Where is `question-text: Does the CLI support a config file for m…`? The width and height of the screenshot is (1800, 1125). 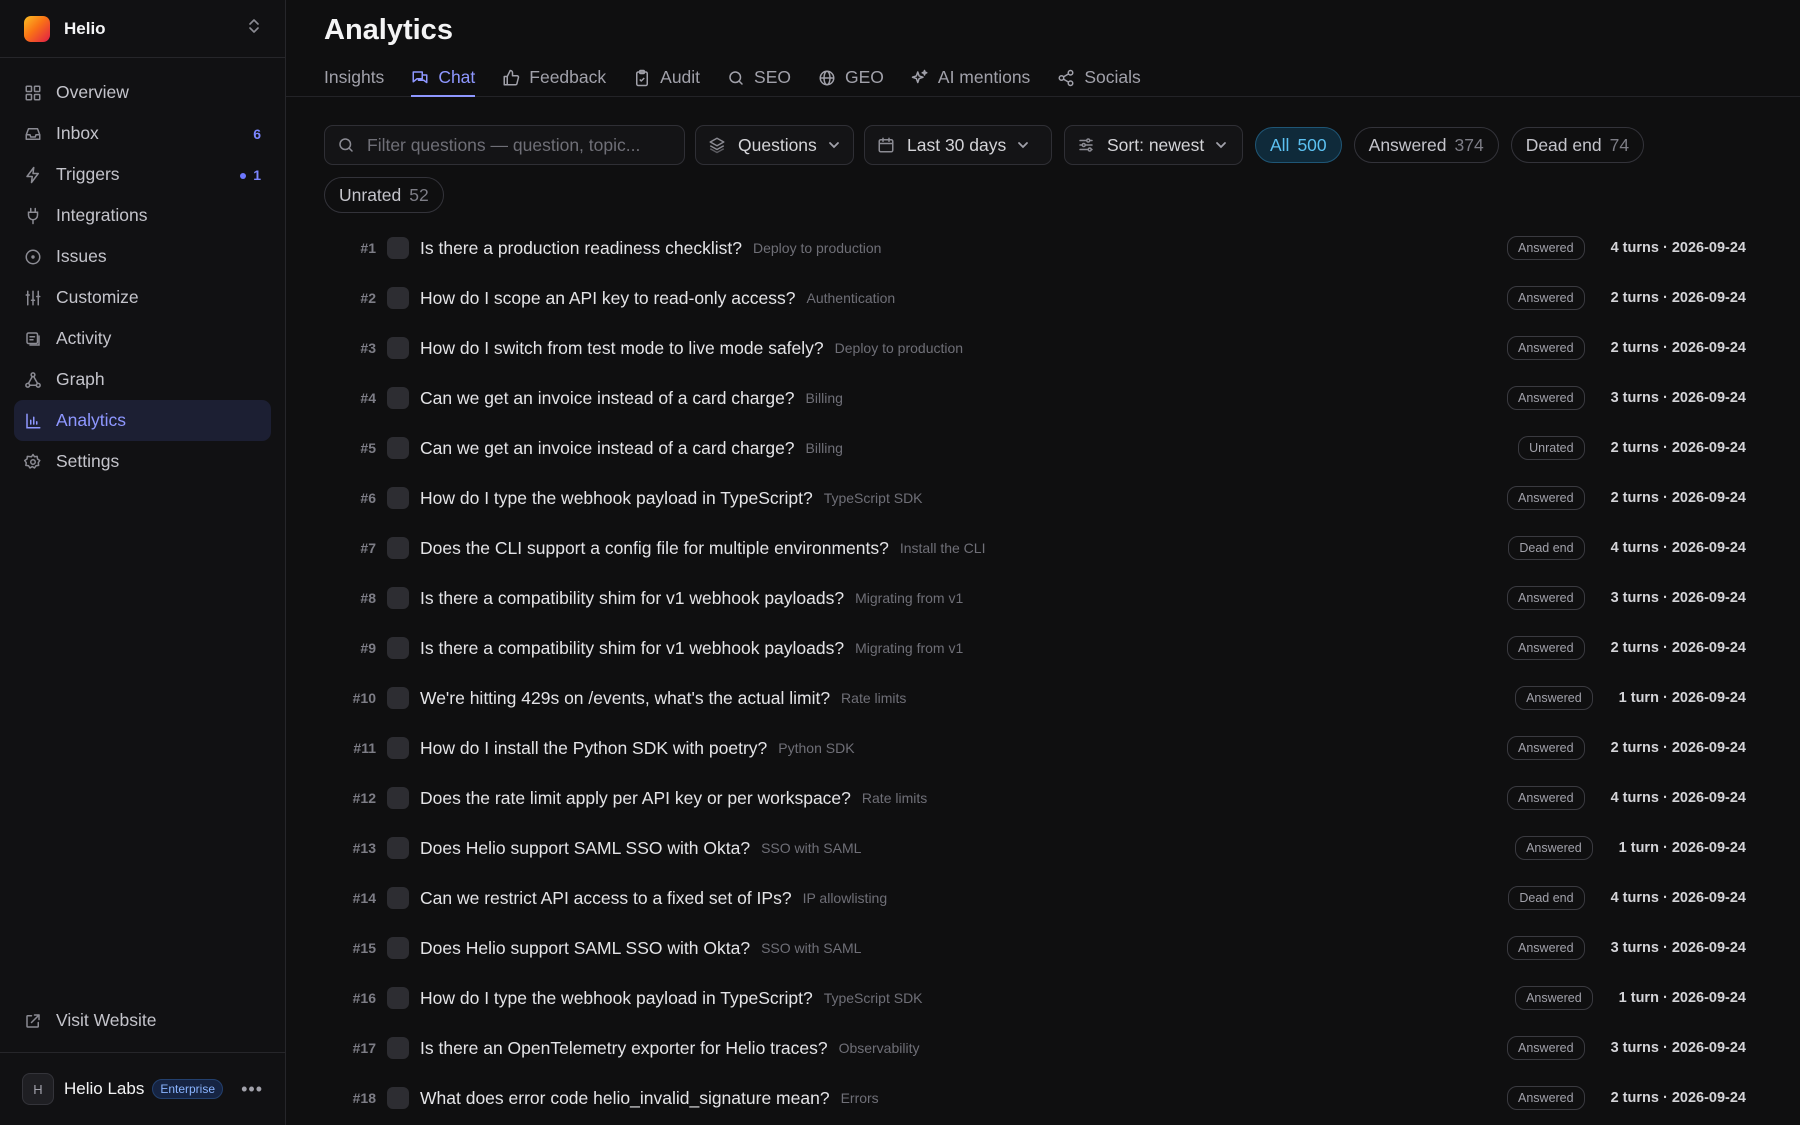 question-text: Does the CLI support a config file for m… is located at coordinates (654, 547).